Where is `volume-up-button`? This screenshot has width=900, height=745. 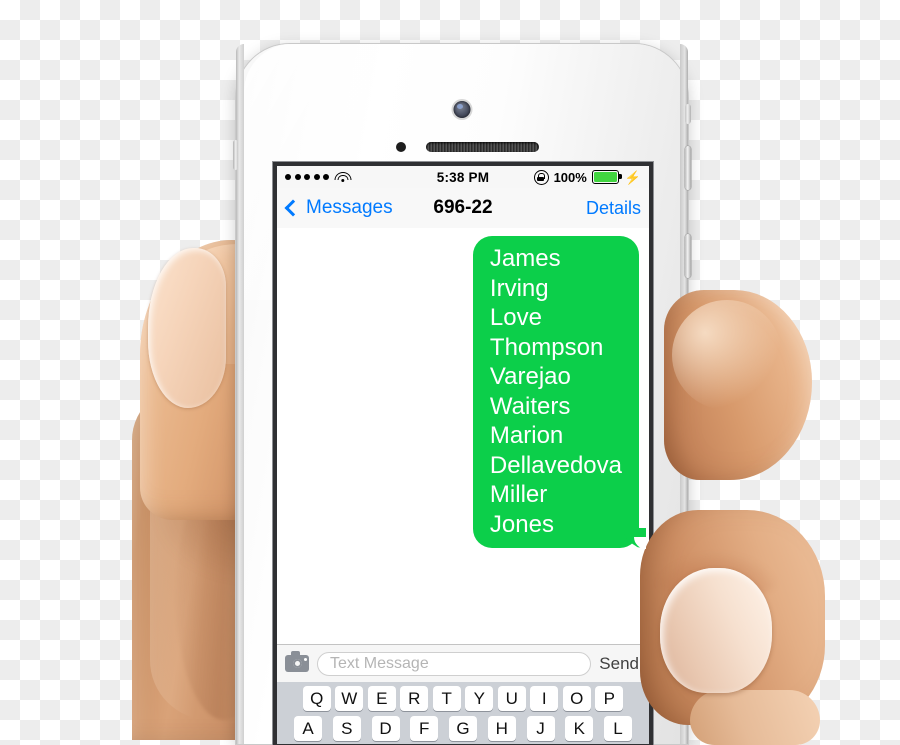 volume-up-button is located at coordinates (688, 168).